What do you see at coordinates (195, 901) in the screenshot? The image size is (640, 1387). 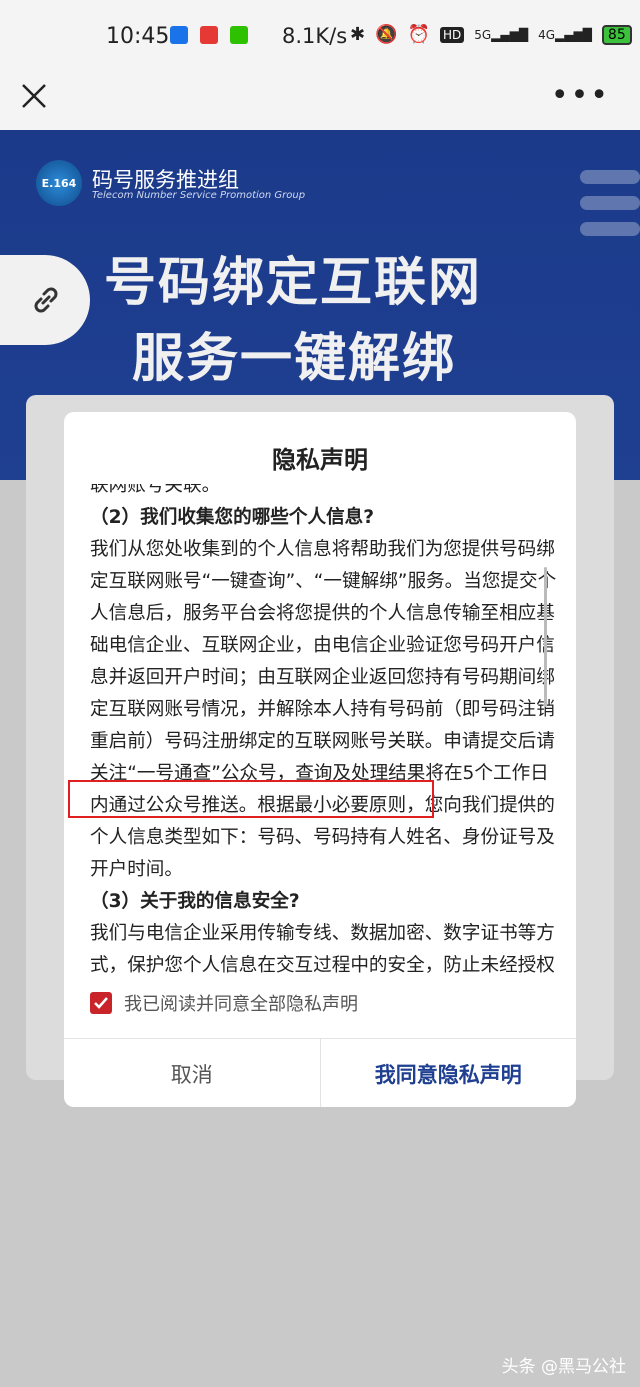 I see `section-heading-3: （3）关于我的信息安全?` at bounding box center [195, 901].